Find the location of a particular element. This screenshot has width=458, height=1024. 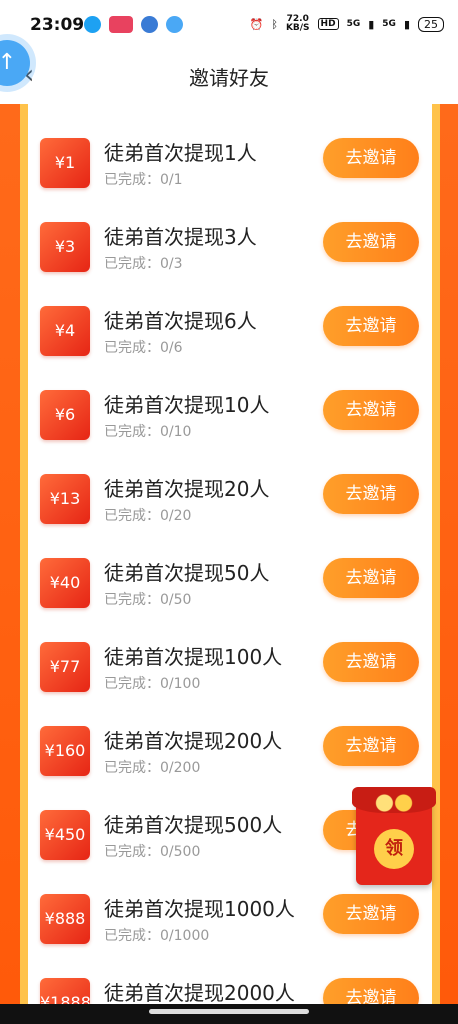

task-row: ¥40 徒弟首次提现50人 已完成：0/50 去邀请 is located at coordinates (230, 596).